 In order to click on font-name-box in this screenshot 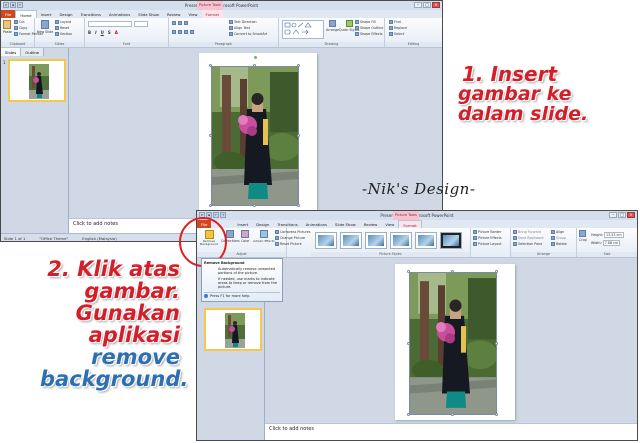, I will do `click(110, 24)`.